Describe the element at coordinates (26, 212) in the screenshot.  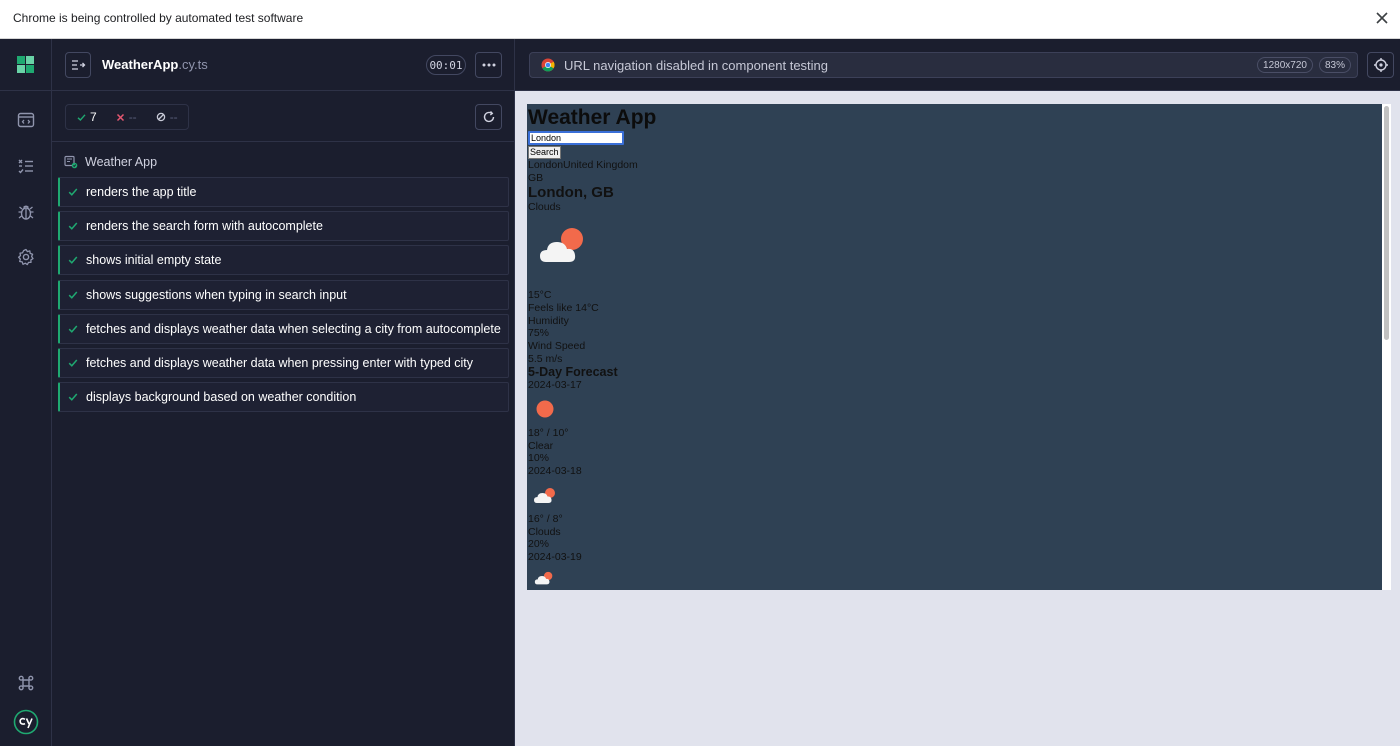
I see `debug-bug-icon` at that location.